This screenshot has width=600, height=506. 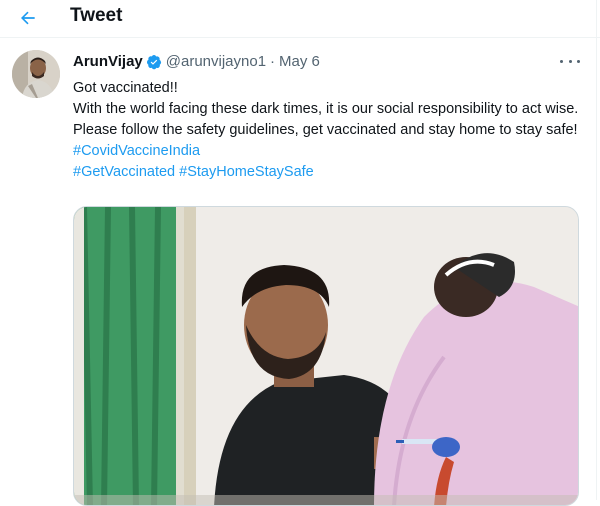 I want to click on hashtag-line: #CovidVaccineIndia, so click(x=328, y=151).